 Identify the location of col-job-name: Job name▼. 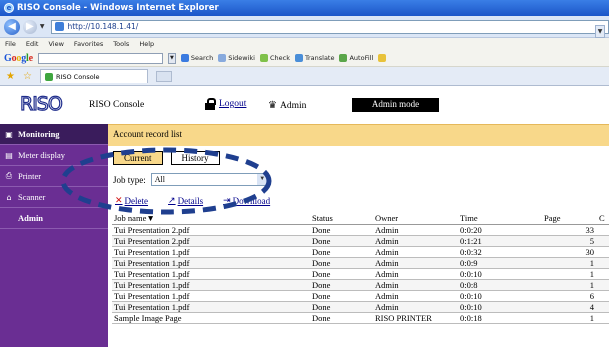
(211, 219).